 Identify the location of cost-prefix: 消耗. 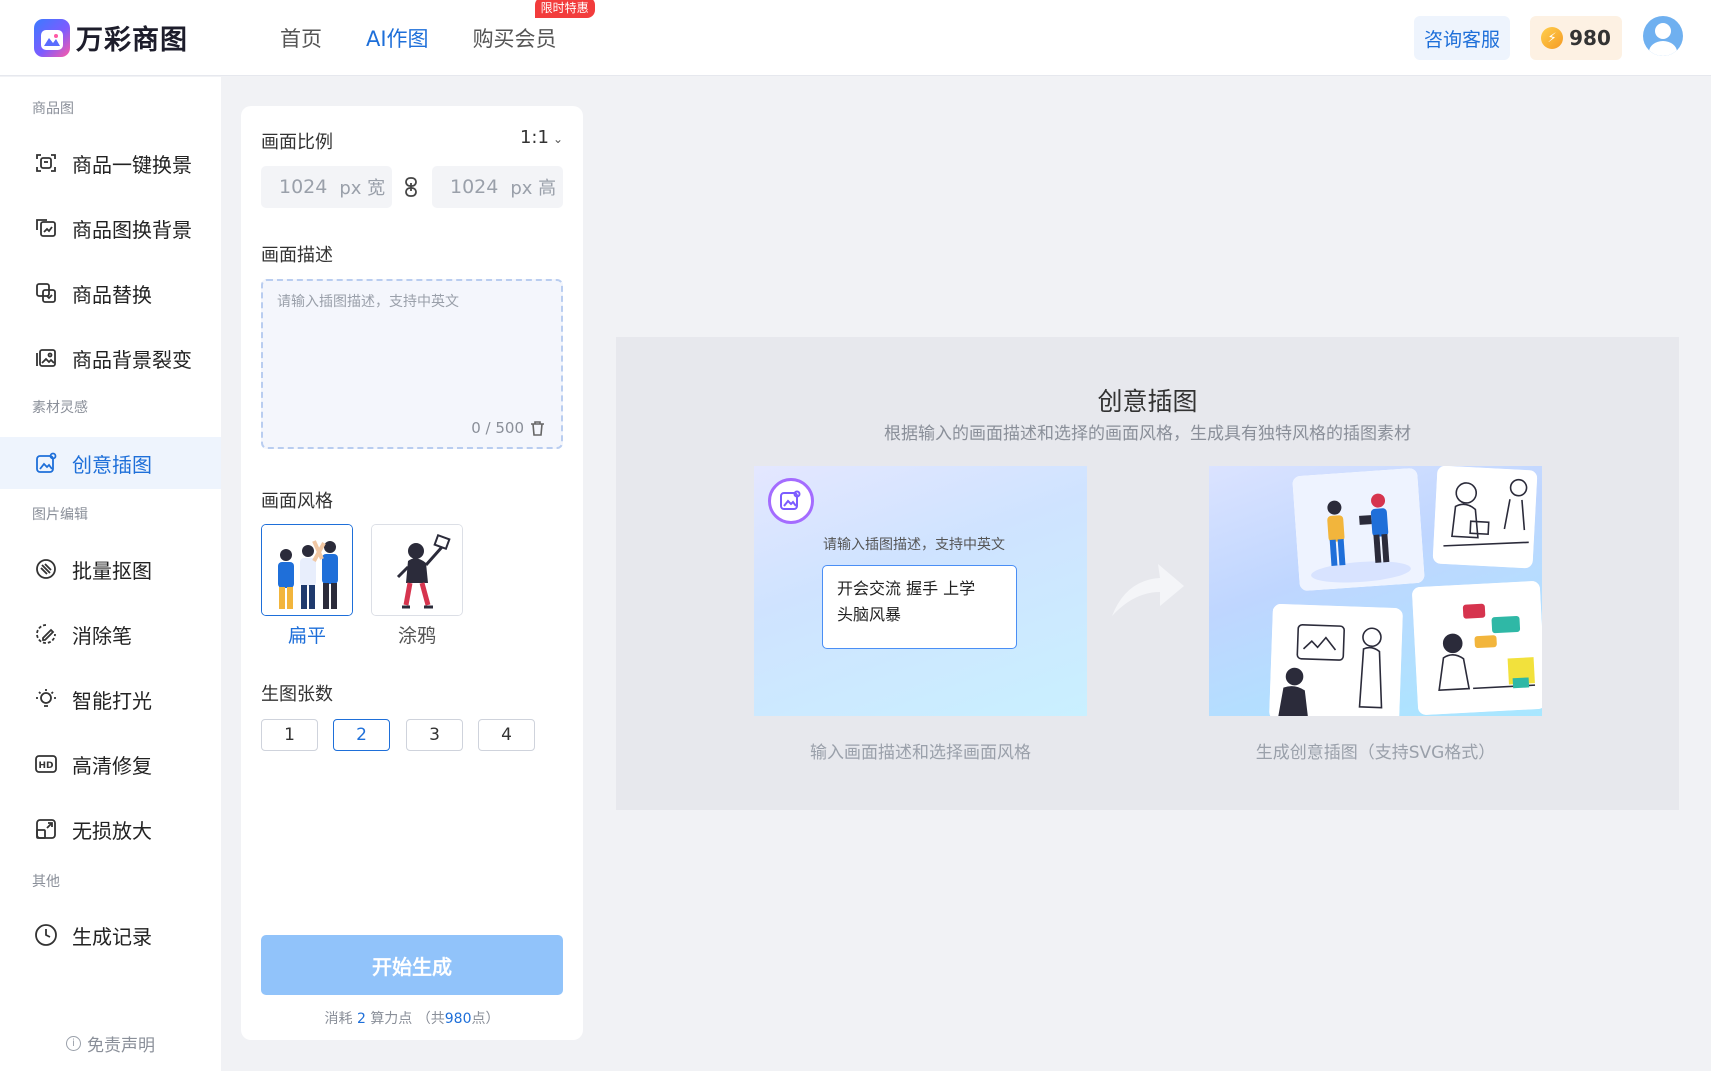
(338, 1019).